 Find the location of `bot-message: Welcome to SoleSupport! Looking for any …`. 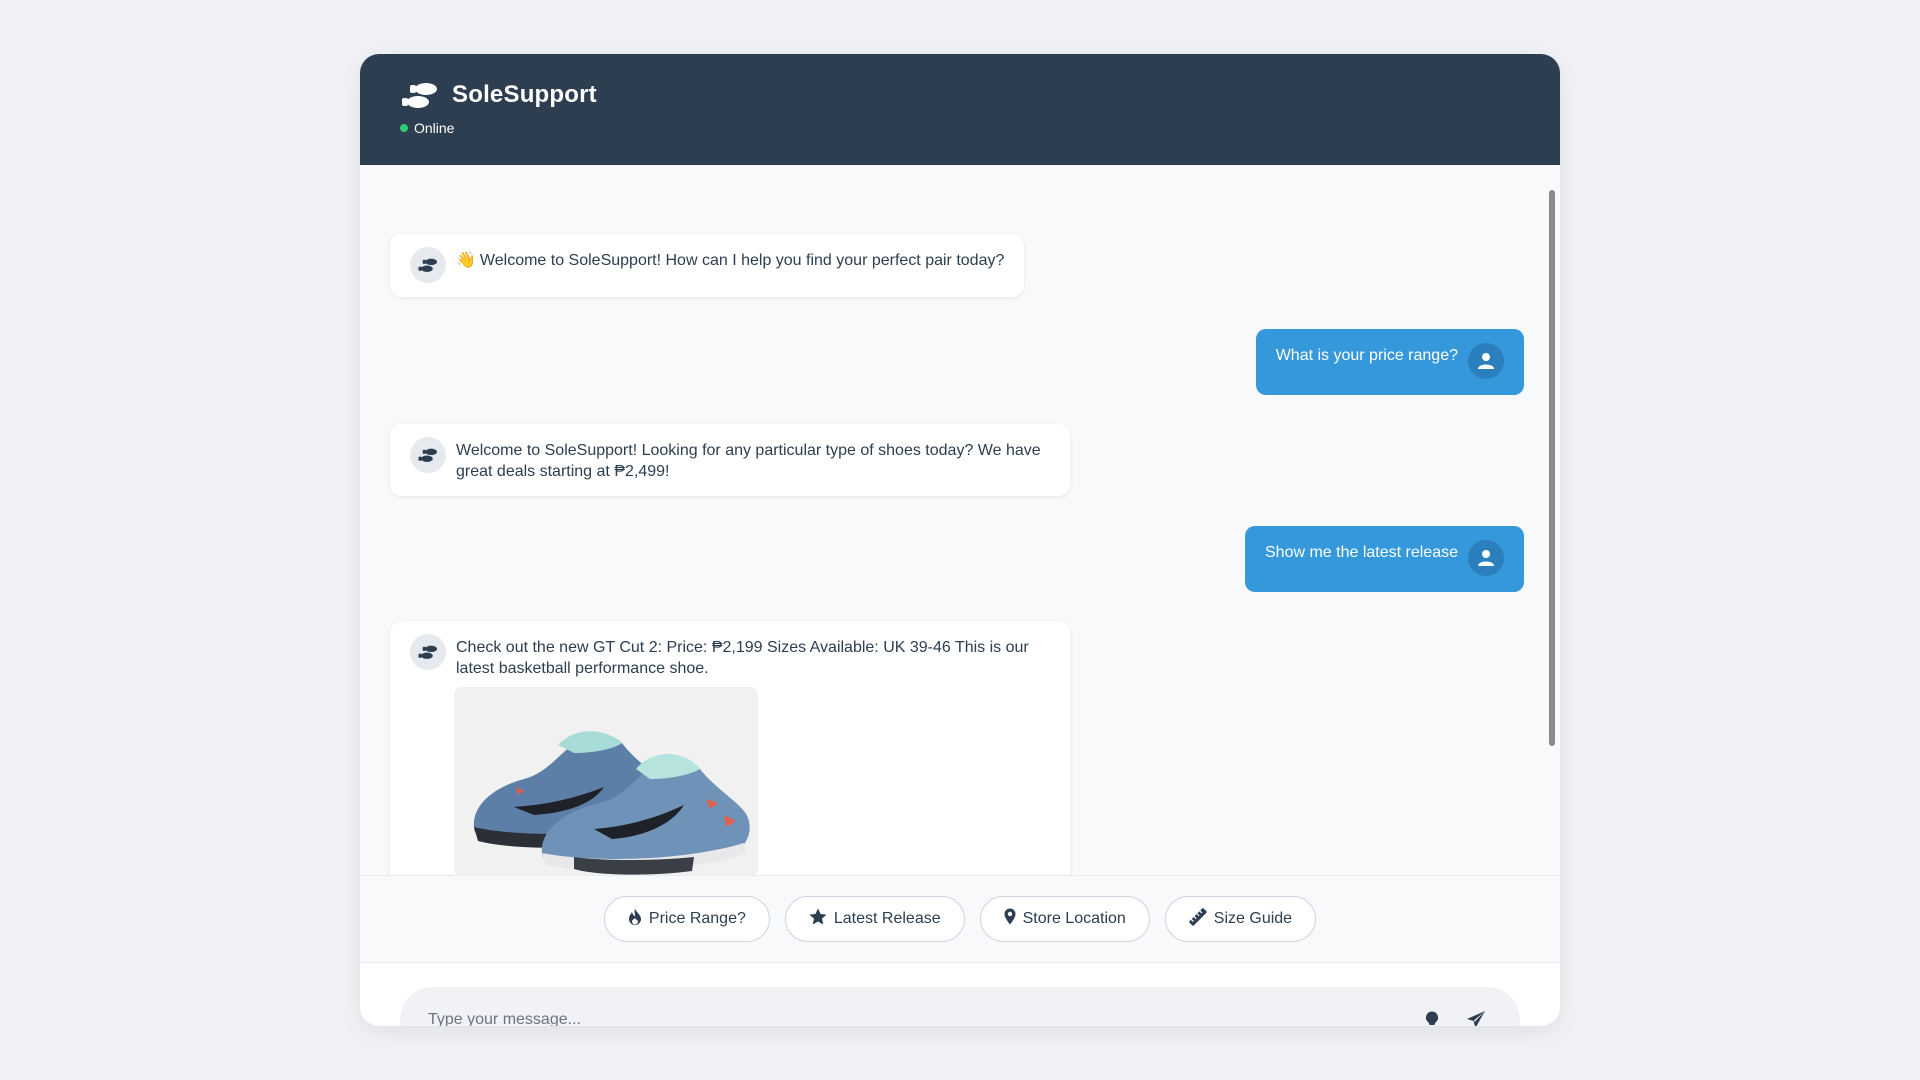

bot-message: Welcome to SoleSupport! Looking for any … is located at coordinates (730, 460).